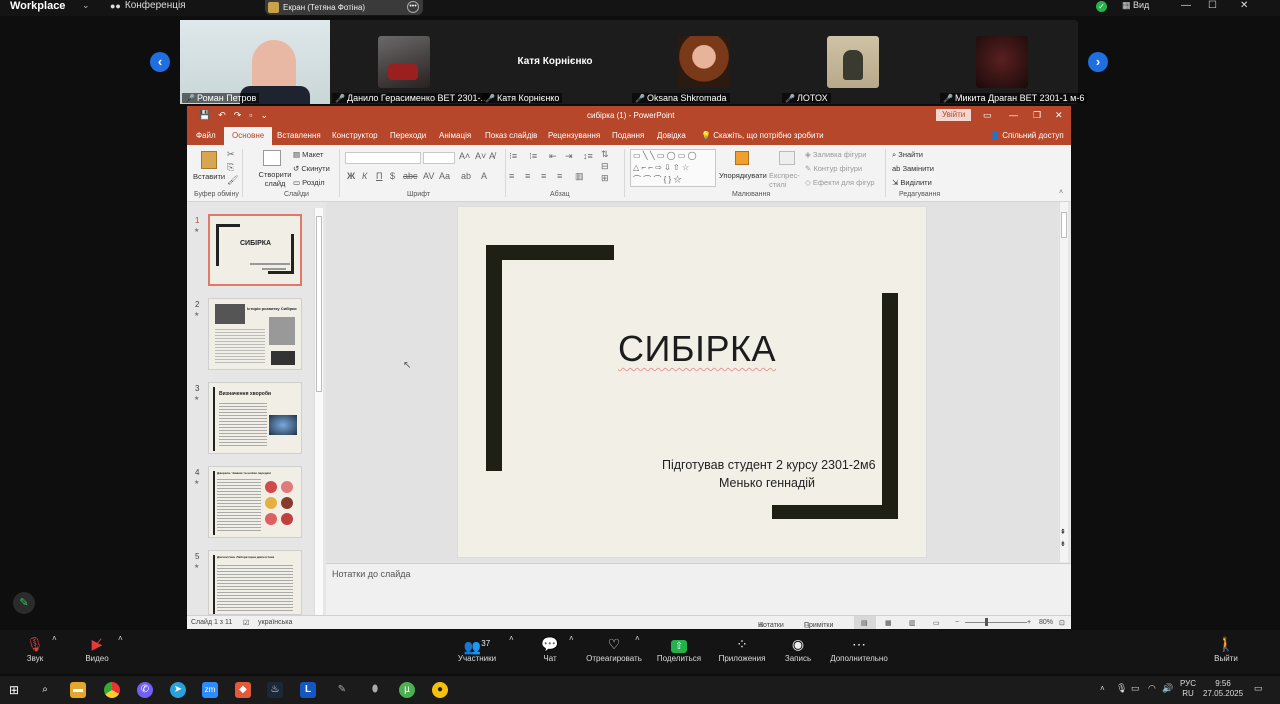  Describe the element at coordinates (1046, 622) in the screenshot. I see `zoom-level: 80%` at that location.